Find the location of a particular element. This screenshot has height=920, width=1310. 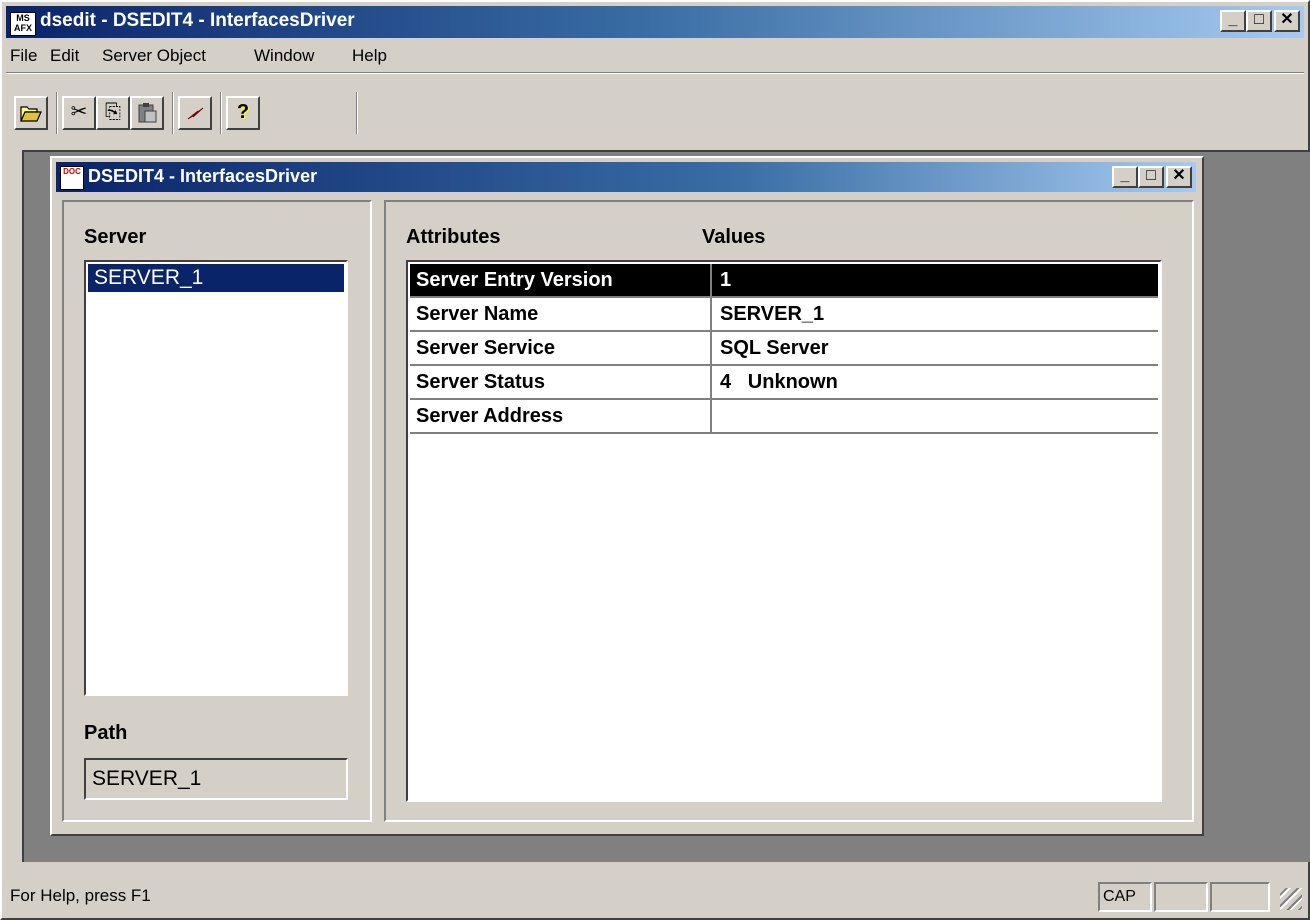

toolbar-separator-line is located at coordinates (655, 73).